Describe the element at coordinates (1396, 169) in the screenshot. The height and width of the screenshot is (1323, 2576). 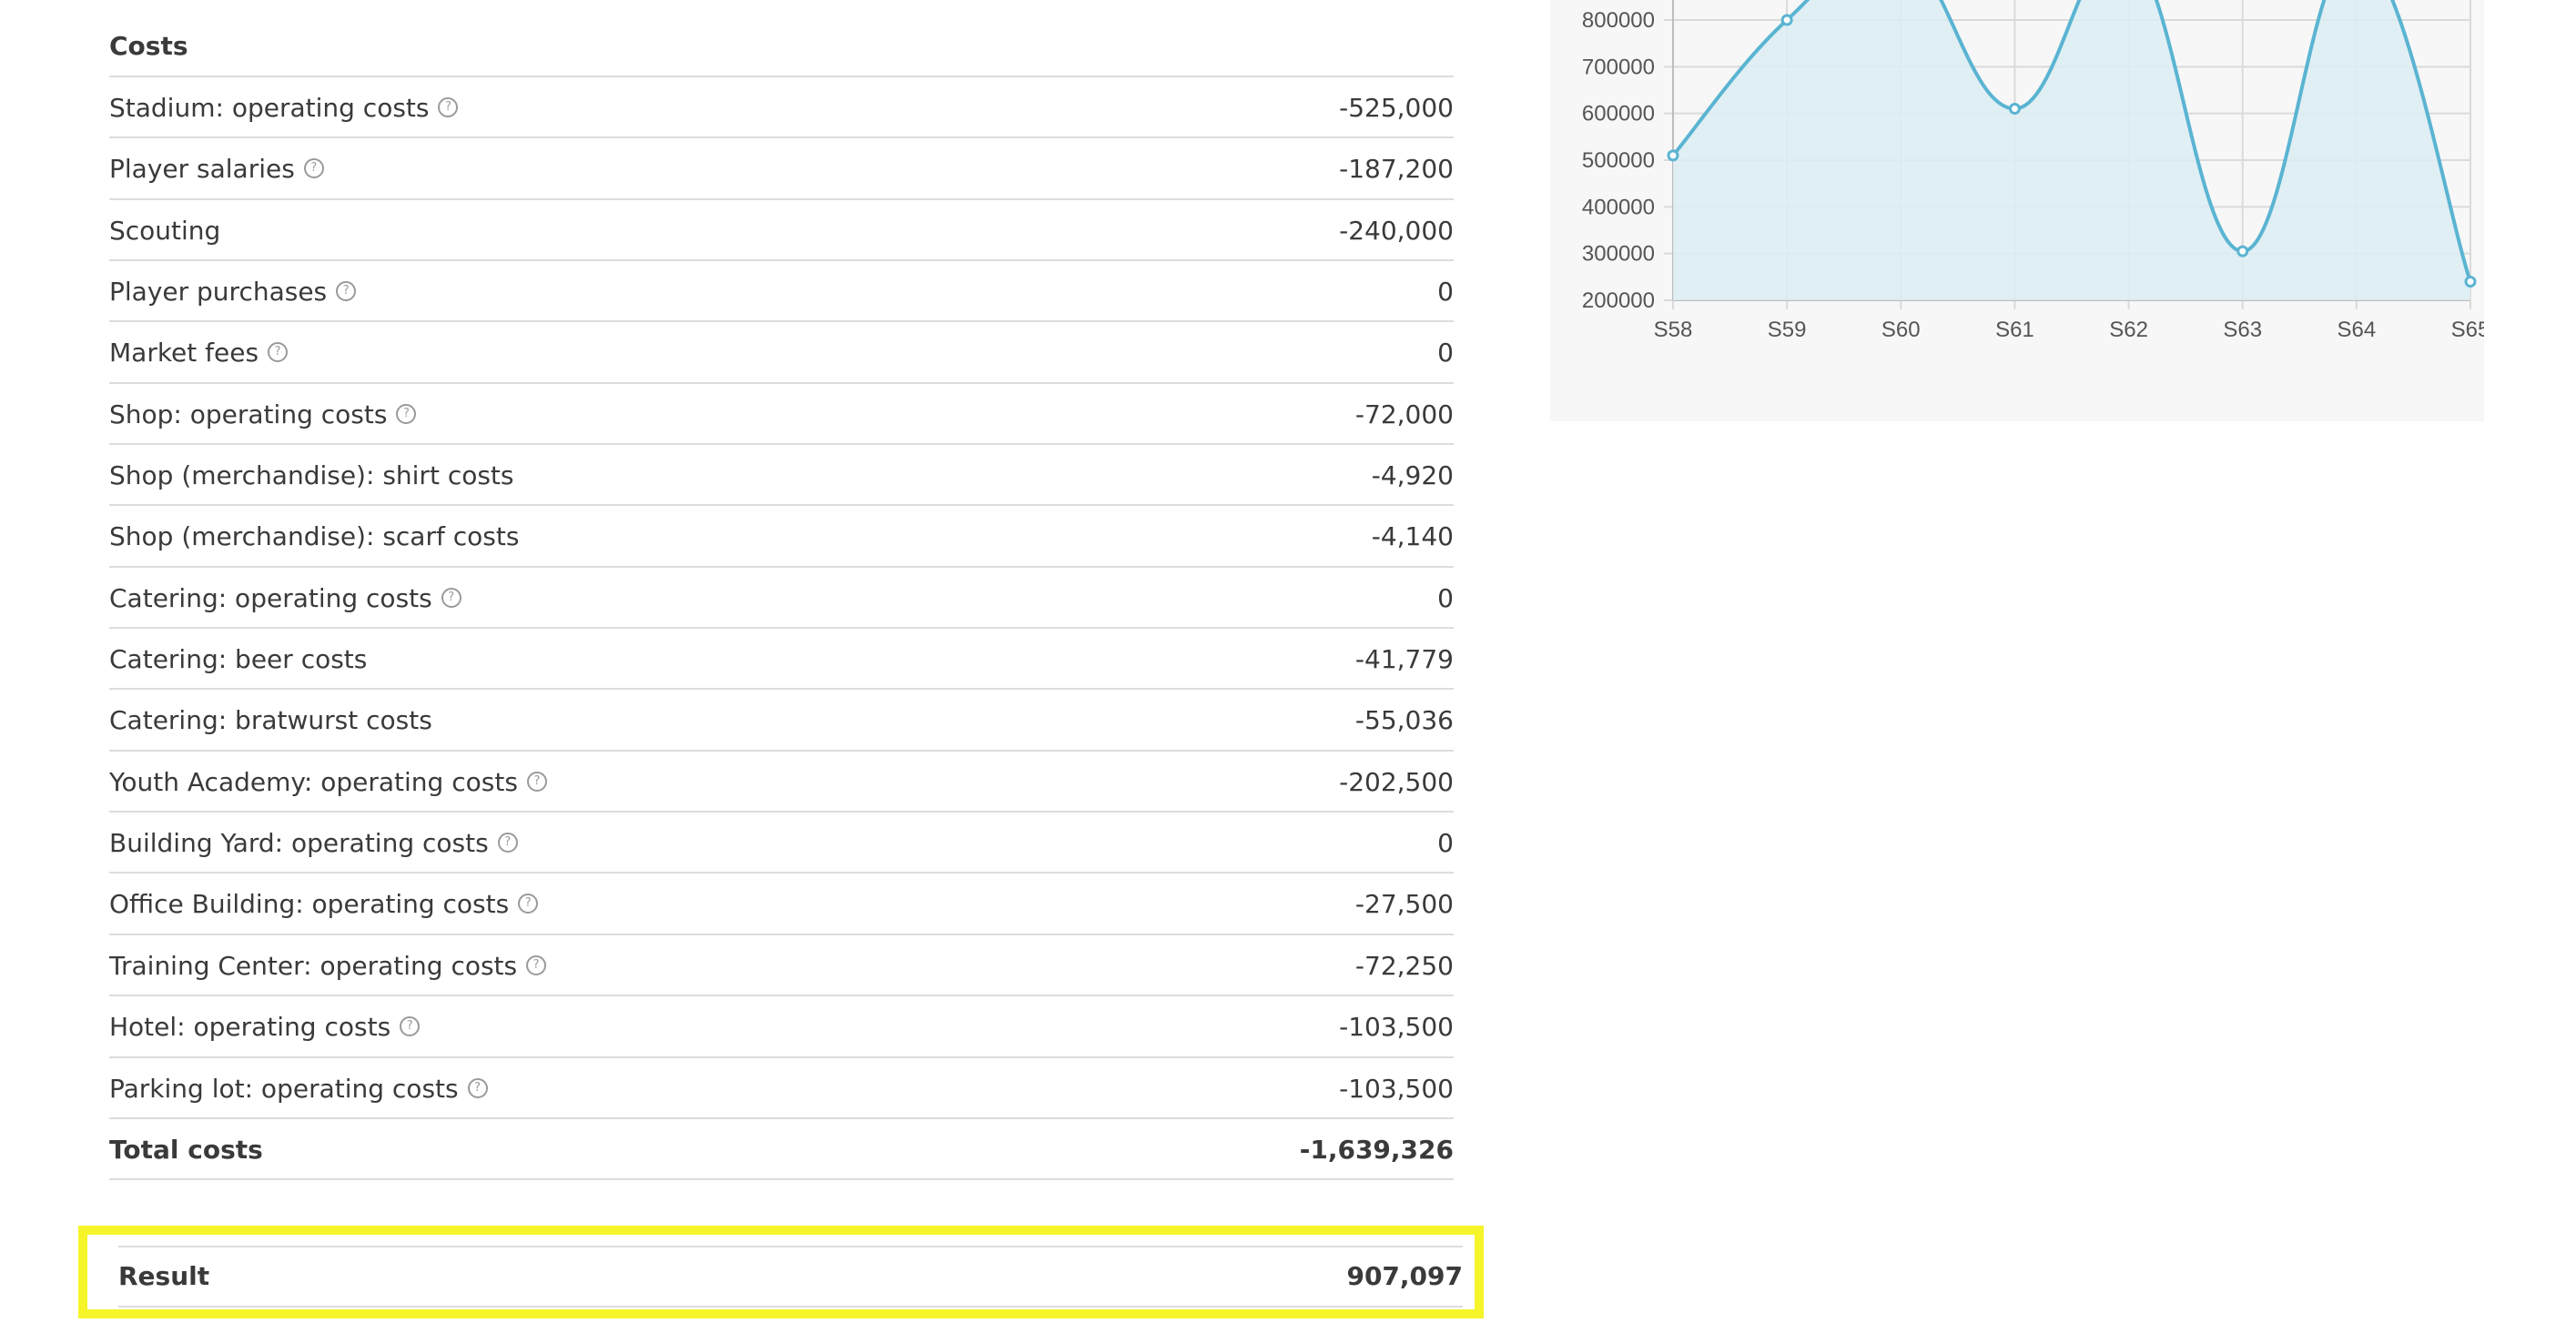
I see `cost-value: -187,200` at that location.